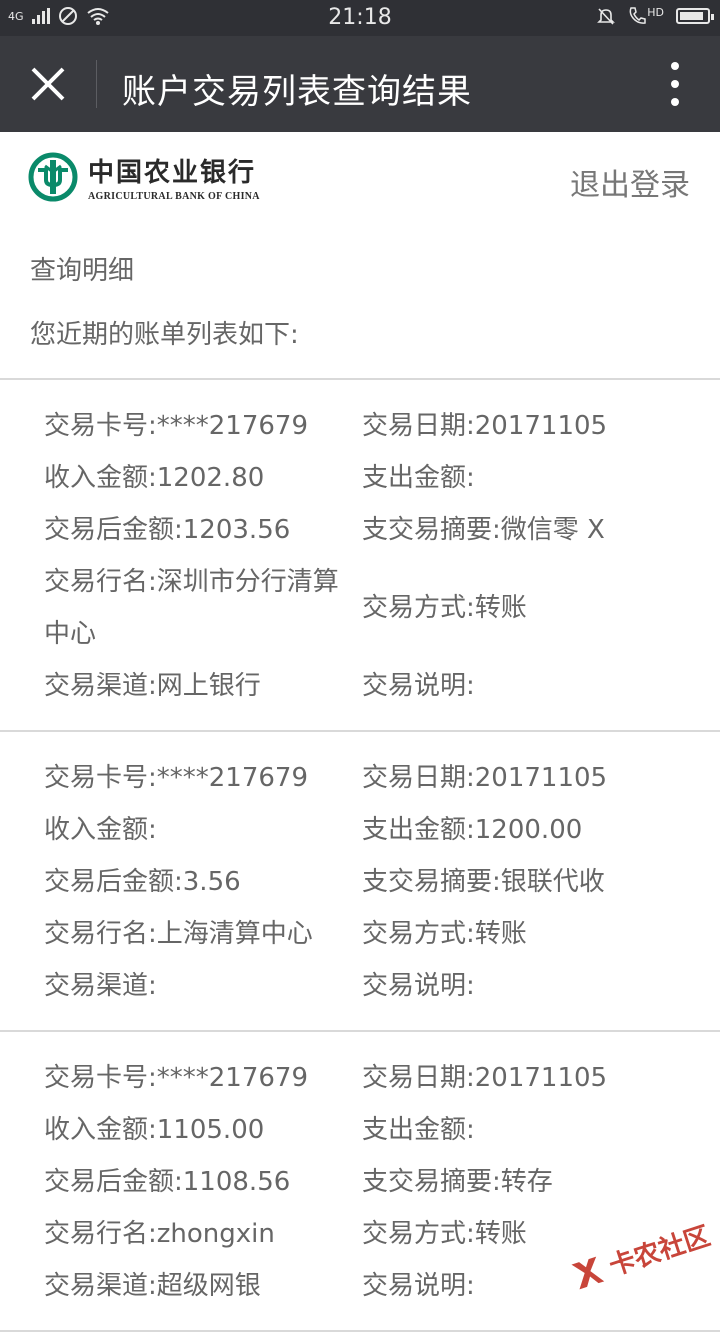 The image size is (720, 1332). I want to click on status-right: HD, so click(655, 16).